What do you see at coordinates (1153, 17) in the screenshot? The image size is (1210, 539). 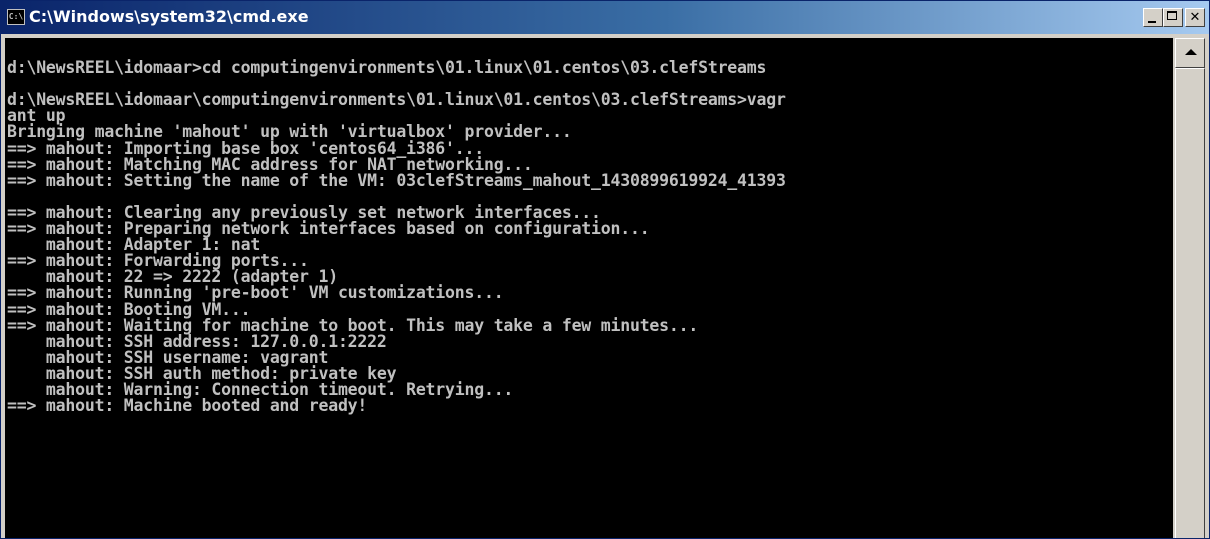 I see `minimize-button` at bounding box center [1153, 17].